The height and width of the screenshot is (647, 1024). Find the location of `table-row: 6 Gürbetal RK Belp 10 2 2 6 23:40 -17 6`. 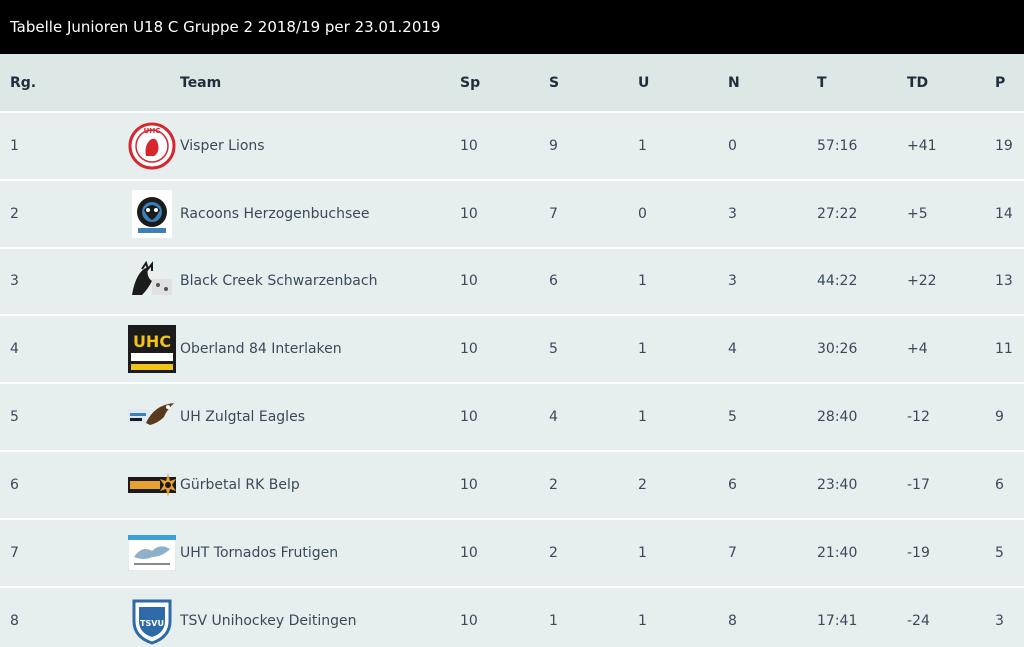

table-row: 6 Gürbetal RK Belp 10 2 2 6 23:40 -17 6 is located at coordinates (512, 484).